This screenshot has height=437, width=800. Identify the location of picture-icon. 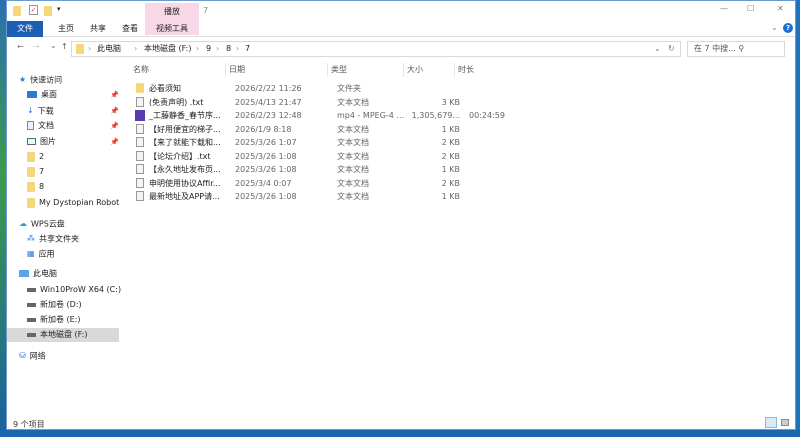
(31, 141).